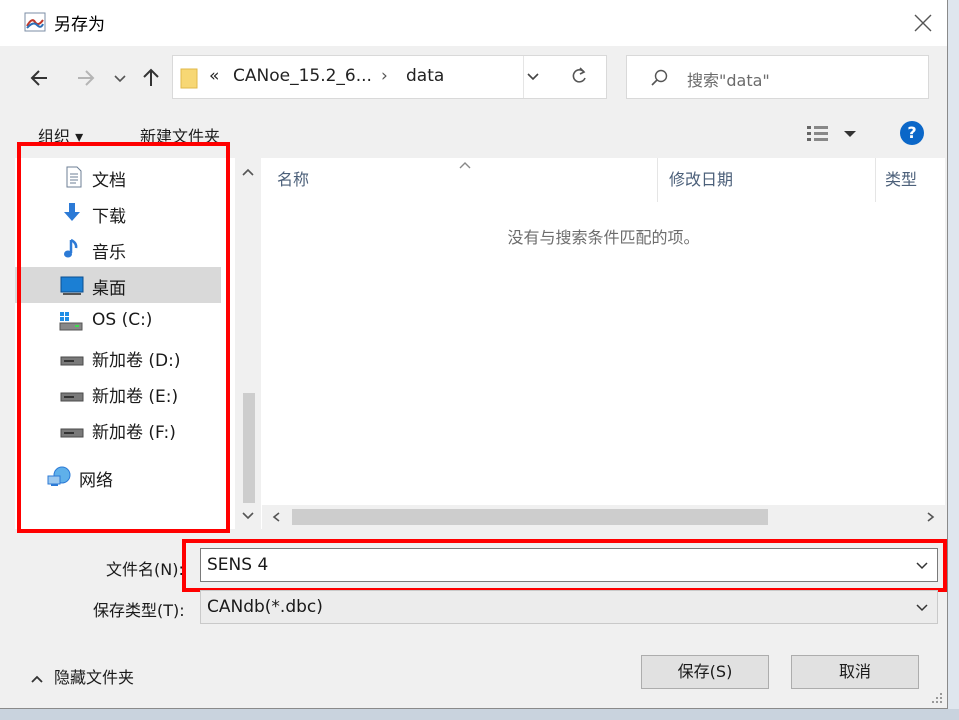  Describe the element at coordinates (701, 180) in the screenshot. I see `column-header-modified: 修改日期` at that location.